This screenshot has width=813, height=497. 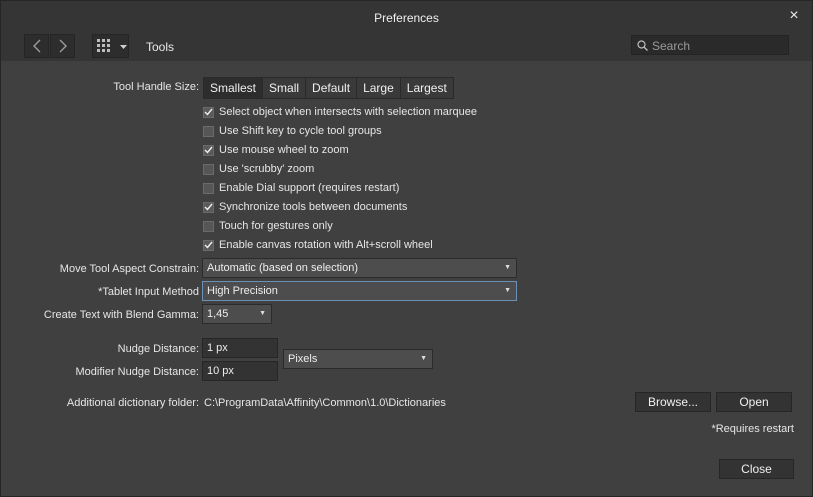 What do you see at coordinates (132, 403) in the screenshot?
I see `dictionary-folder-label: Additional dictionary folder:` at bounding box center [132, 403].